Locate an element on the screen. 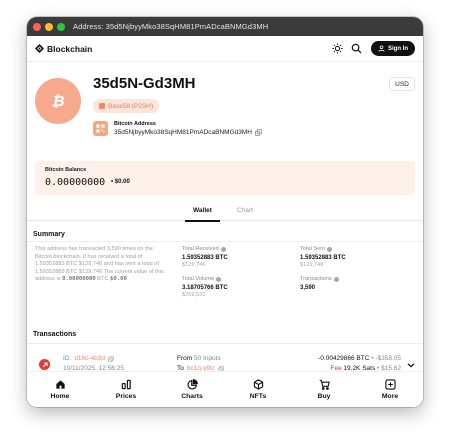  summary-text-mid: BTC is located at coordinates (103, 279).